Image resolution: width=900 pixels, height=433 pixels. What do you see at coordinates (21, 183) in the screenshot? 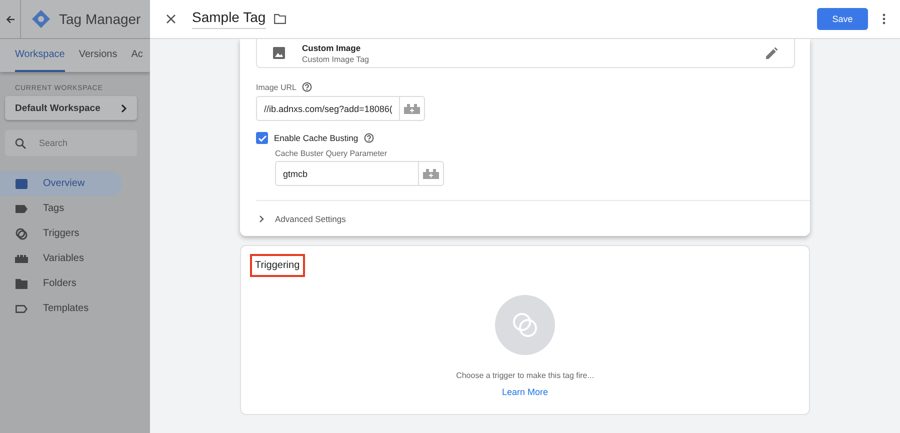
I see `browser-icon` at bounding box center [21, 183].